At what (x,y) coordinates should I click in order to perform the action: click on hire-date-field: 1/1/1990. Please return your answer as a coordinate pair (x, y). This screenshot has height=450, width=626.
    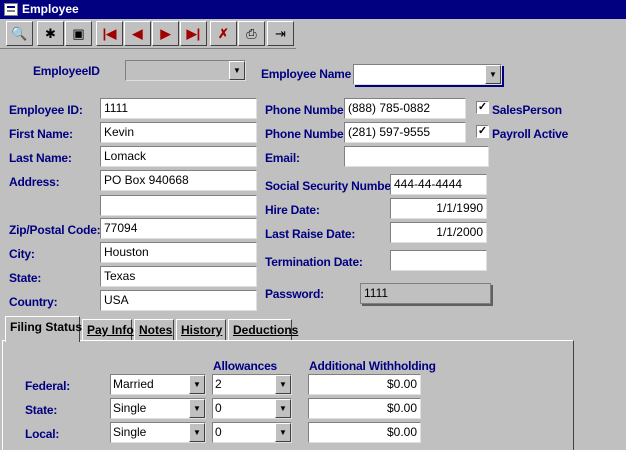
    Looking at the image, I should click on (438, 208).